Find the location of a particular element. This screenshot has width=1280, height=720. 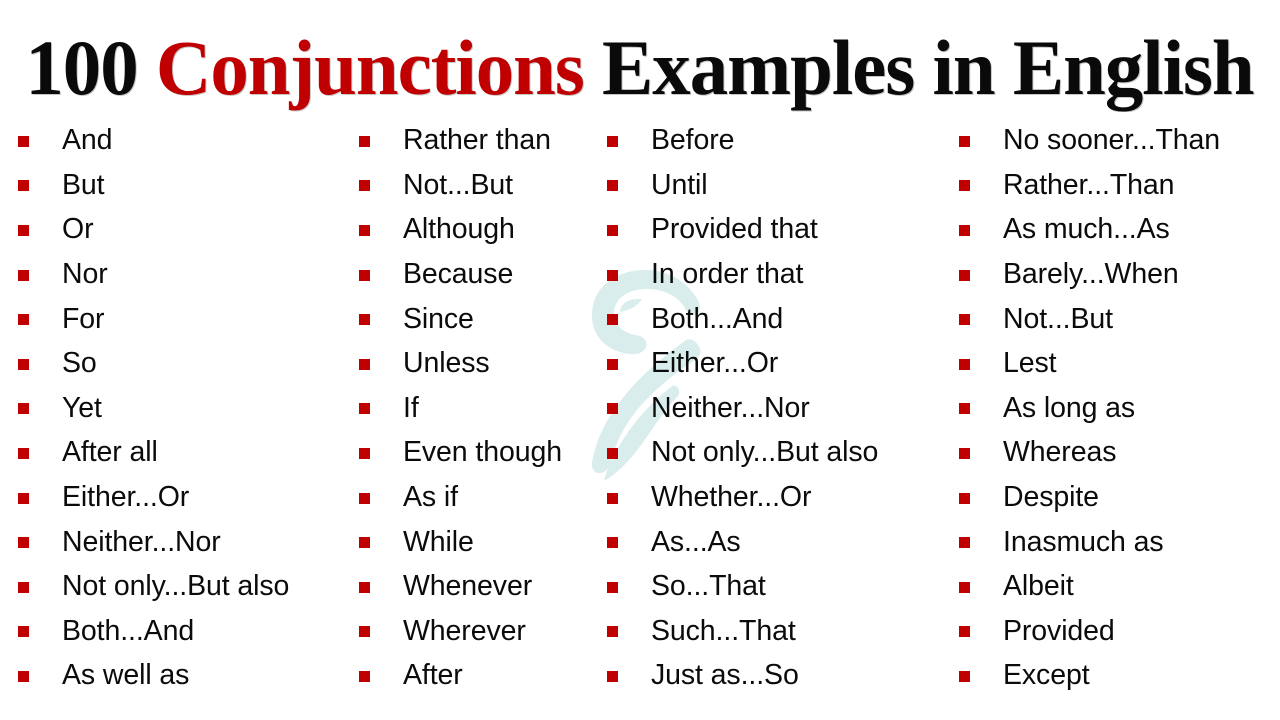

list-item: But is located at coordinates (191, 185).